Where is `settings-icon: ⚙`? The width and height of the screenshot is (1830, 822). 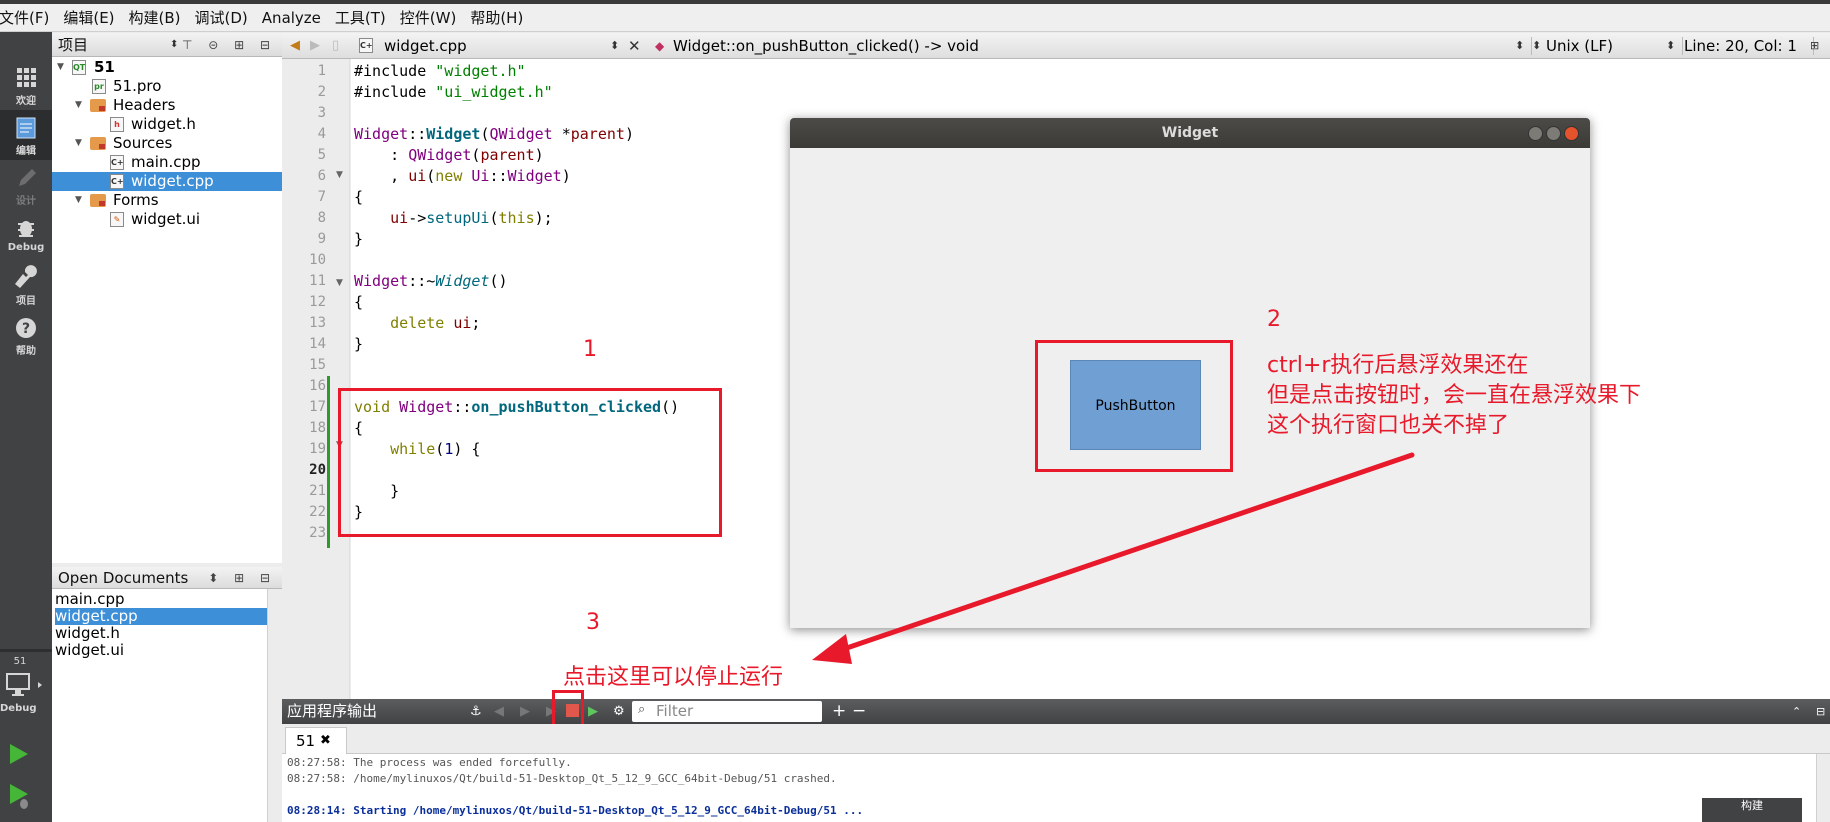
settings-icon: ⚙ is located at coordinates (619, 711).